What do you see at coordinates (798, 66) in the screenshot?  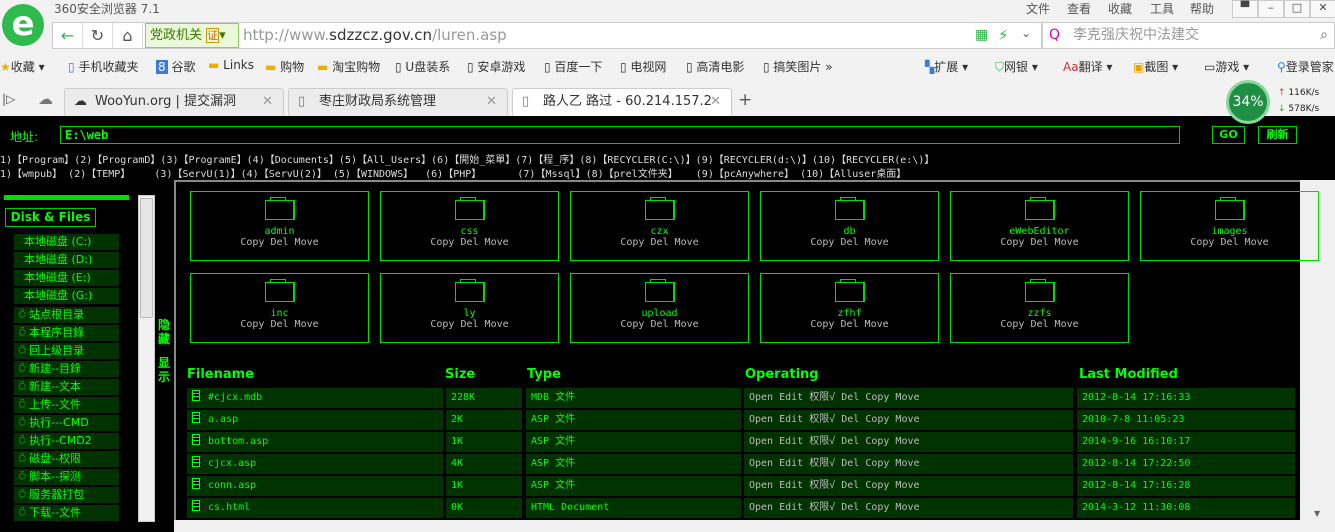 I see `bookmark-funny-pics: ▯ 搞笑图片 »` at bounding box center [798, 66].